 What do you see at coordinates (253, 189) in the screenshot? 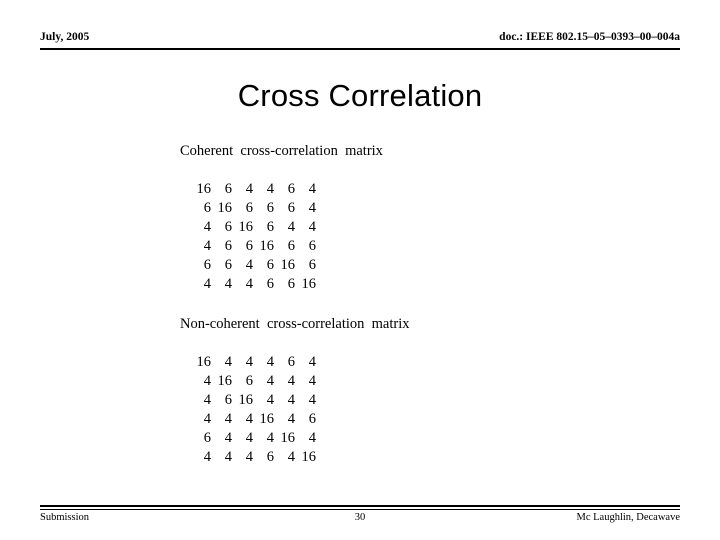
I see `table-row: 16 6 4 4 6 4` at bounding box center [253, 189].